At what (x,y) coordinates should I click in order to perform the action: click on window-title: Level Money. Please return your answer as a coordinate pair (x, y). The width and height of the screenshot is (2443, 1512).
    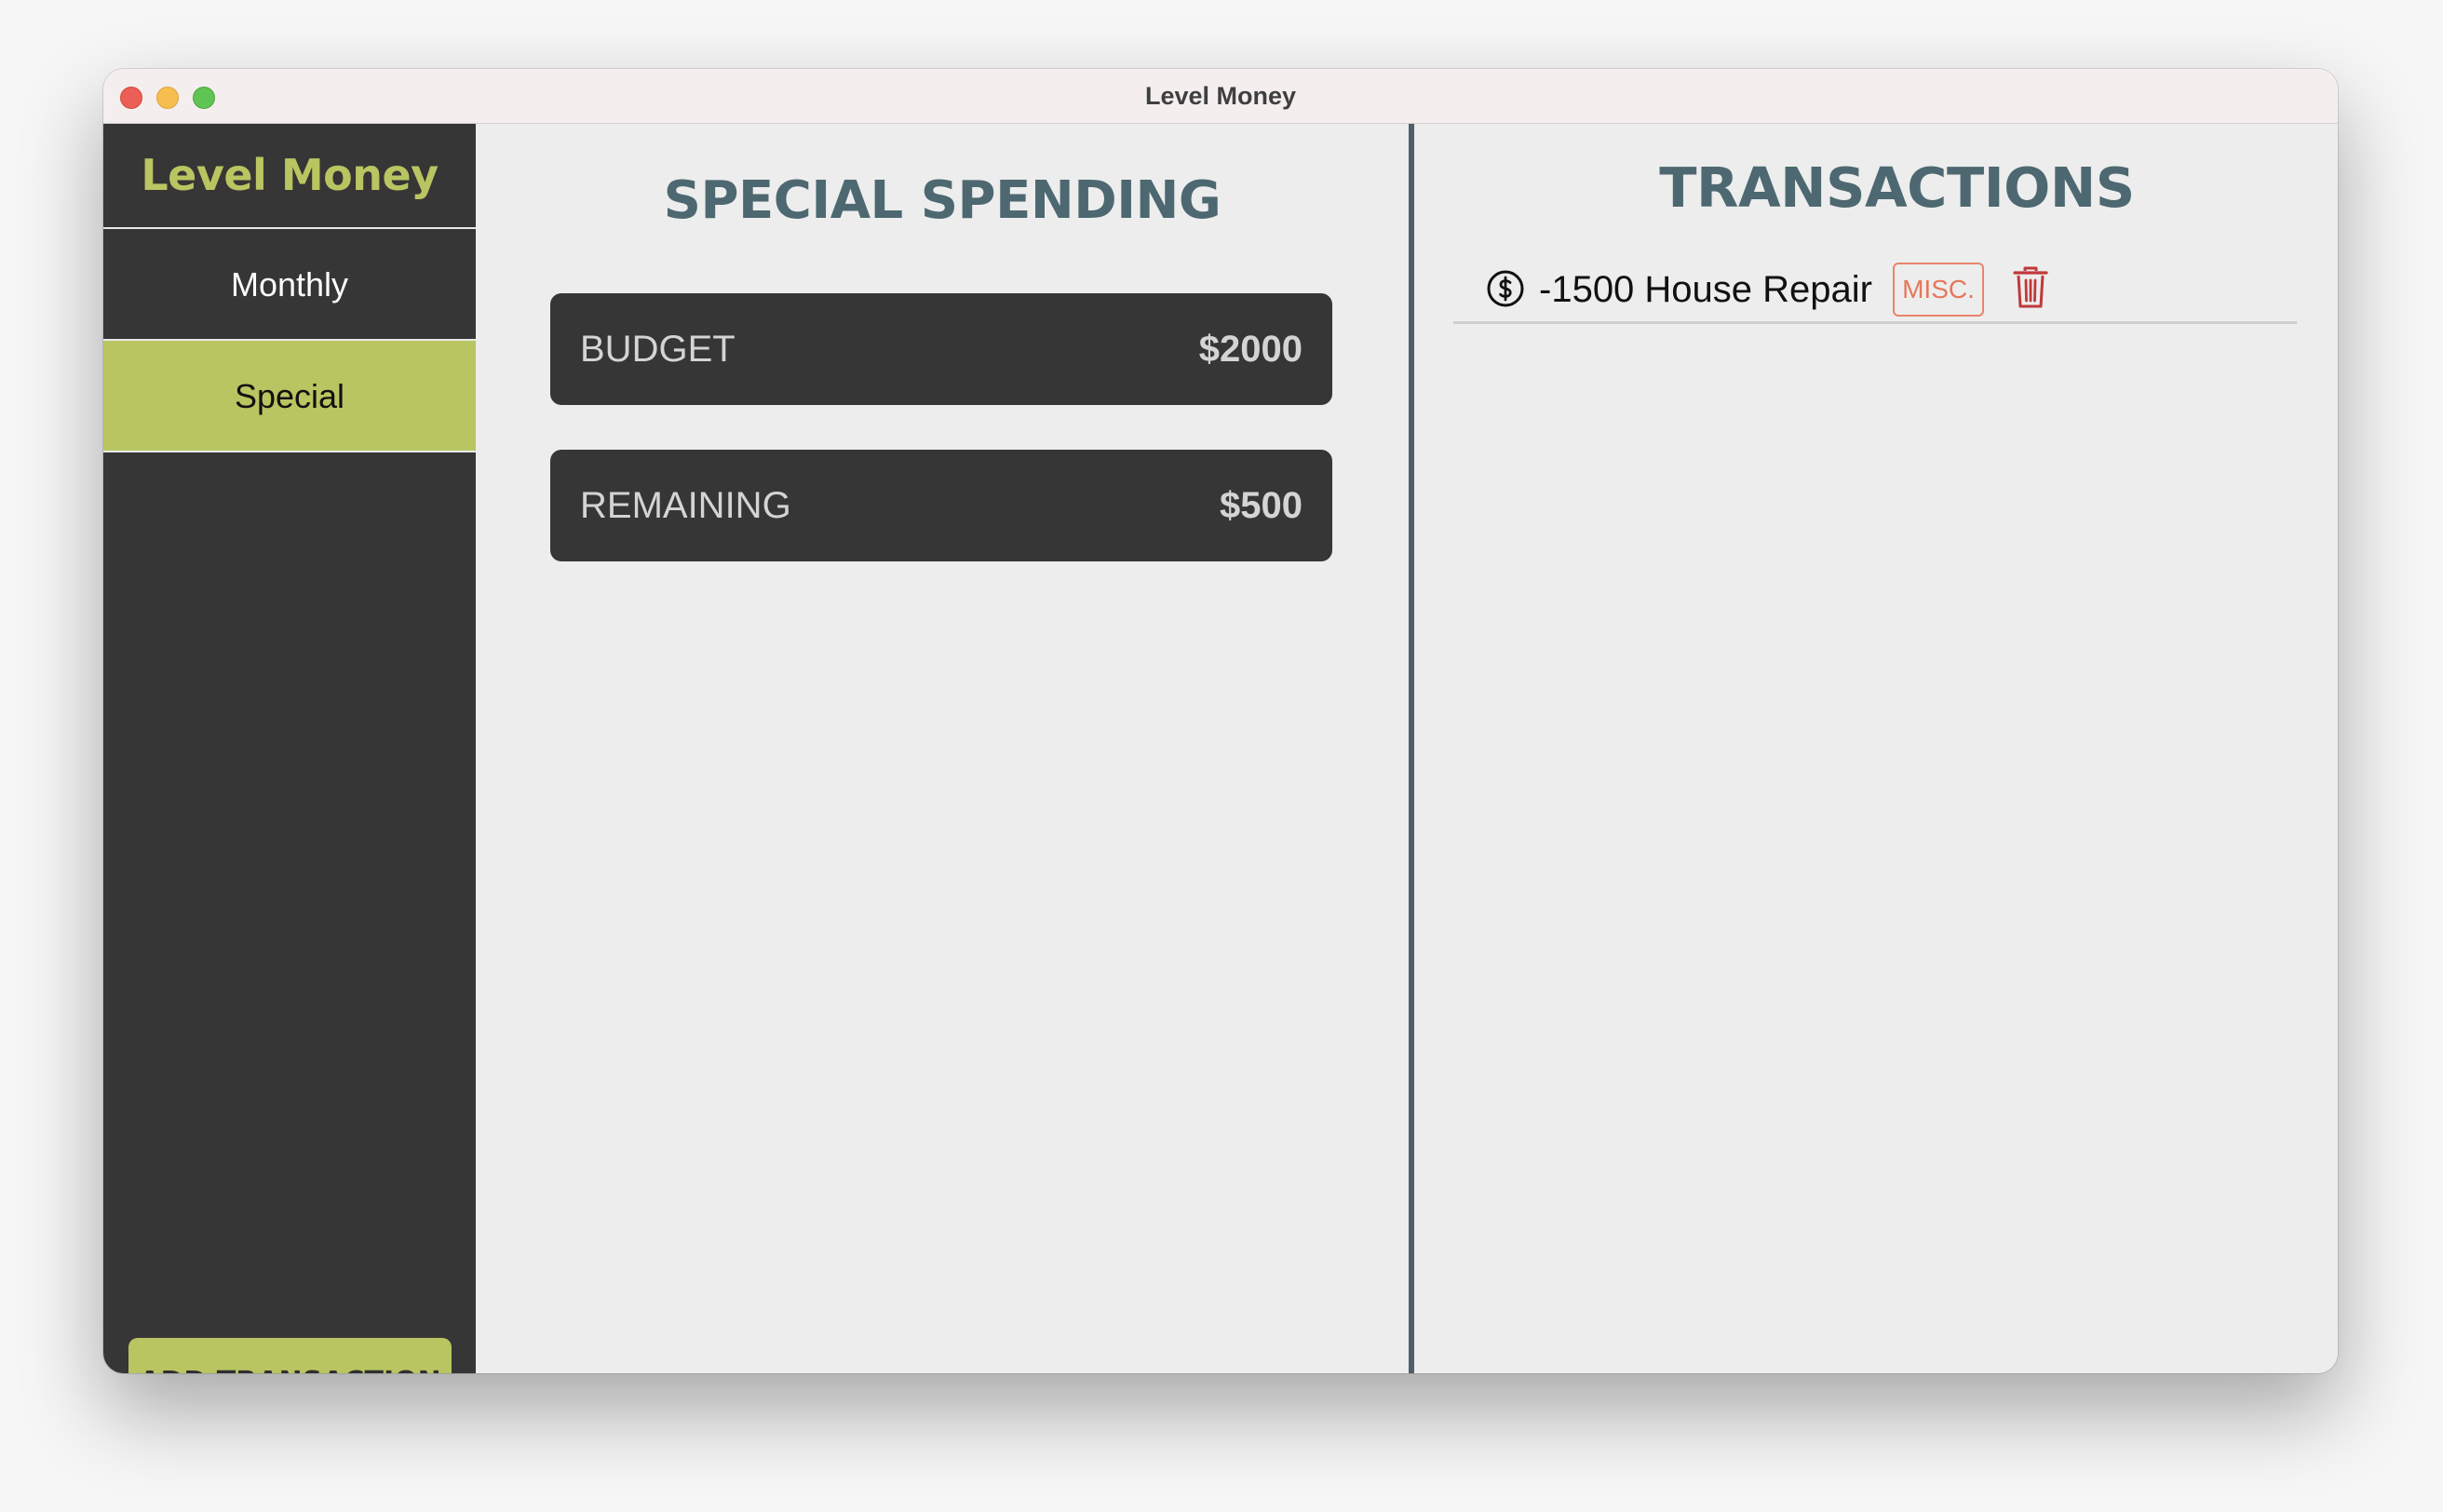
    Looking at the image, I should click on (1221, 96).